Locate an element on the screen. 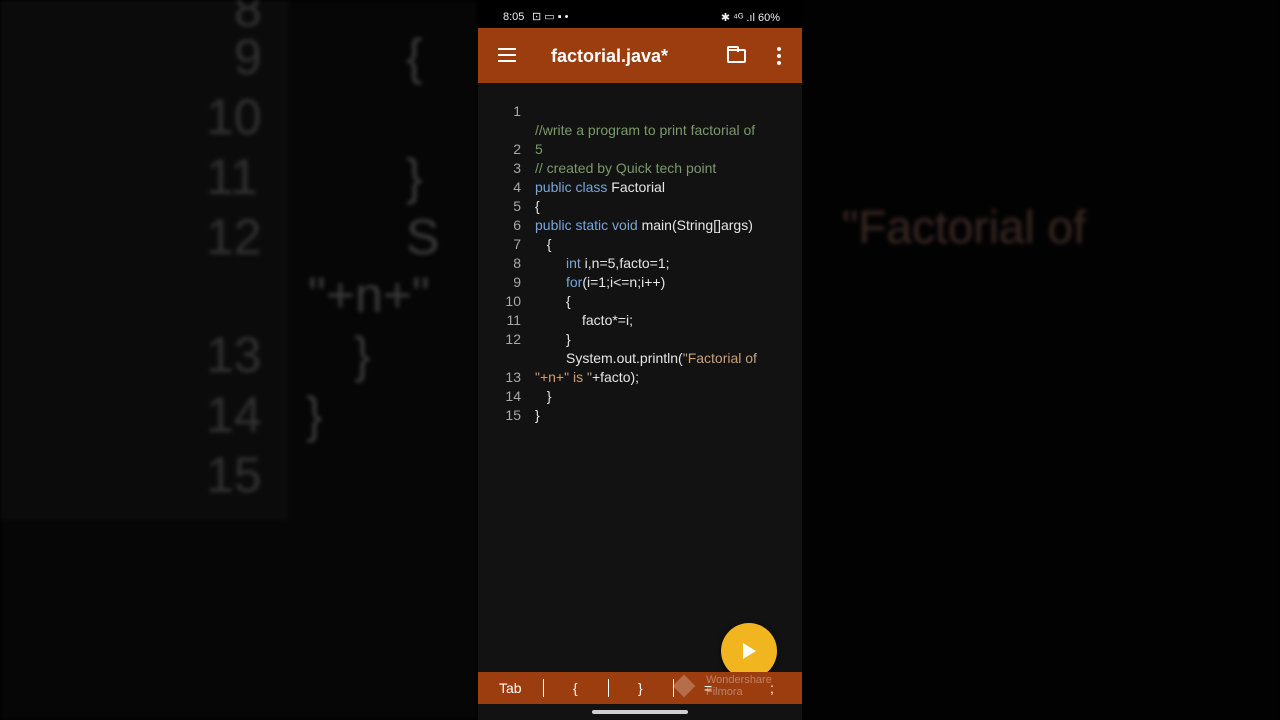  backdrop-code: S is located at coordinates (423, 237).